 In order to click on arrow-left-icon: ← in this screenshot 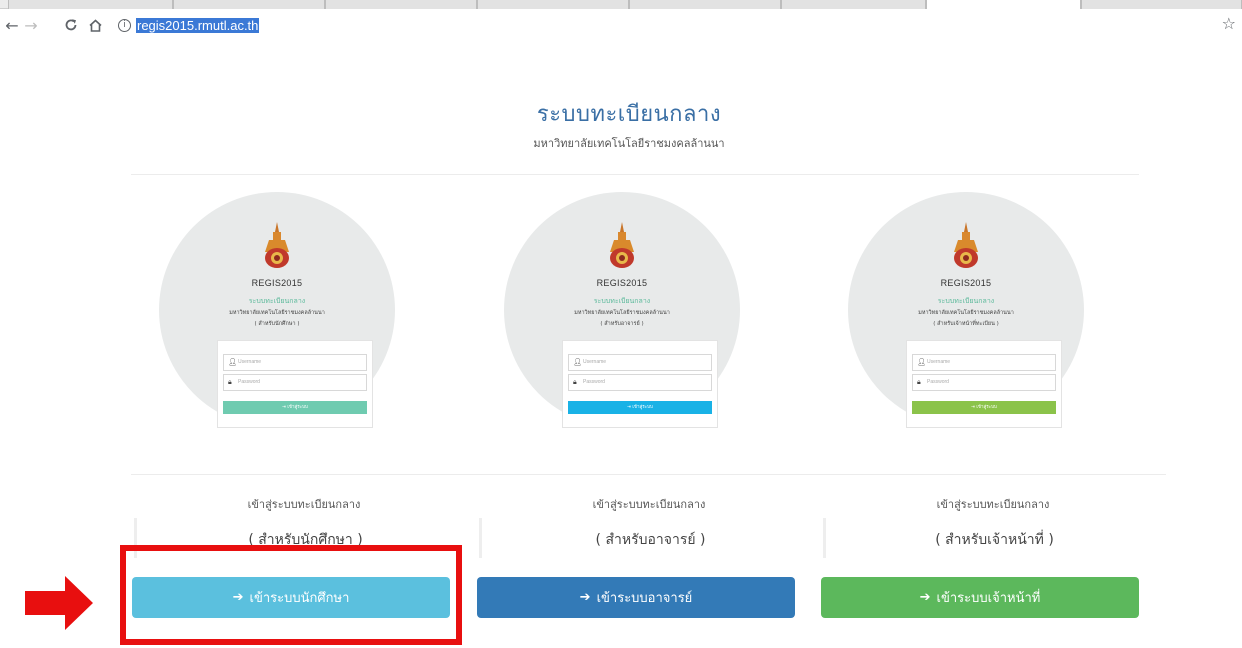, I will do `click(12, 25)`.